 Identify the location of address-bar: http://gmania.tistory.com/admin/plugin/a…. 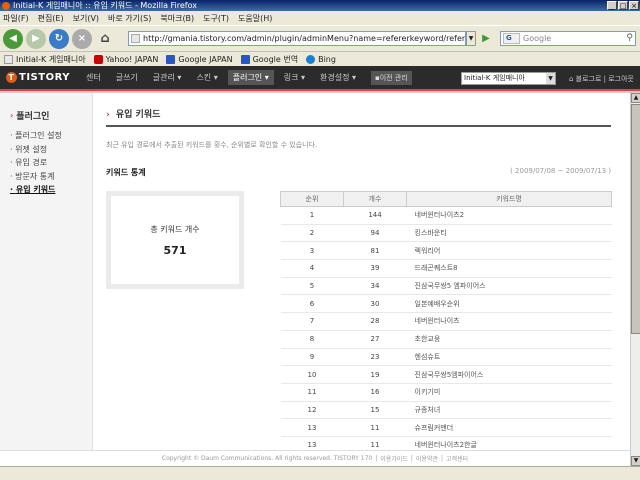
(297, 38).